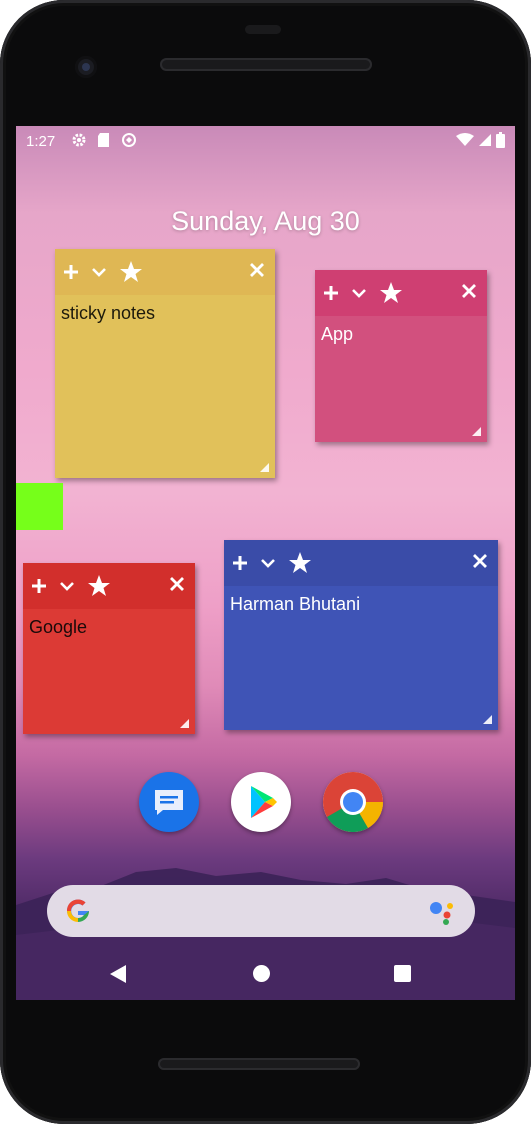 This screenshot has width=531, height=1124. I want to click on chrome-icon, so click(353, 802).